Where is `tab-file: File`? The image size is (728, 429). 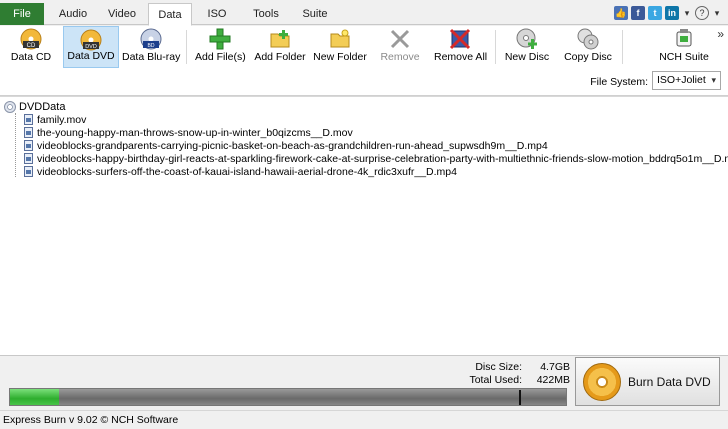
tab-file: File is located at coordinates (22, 14).